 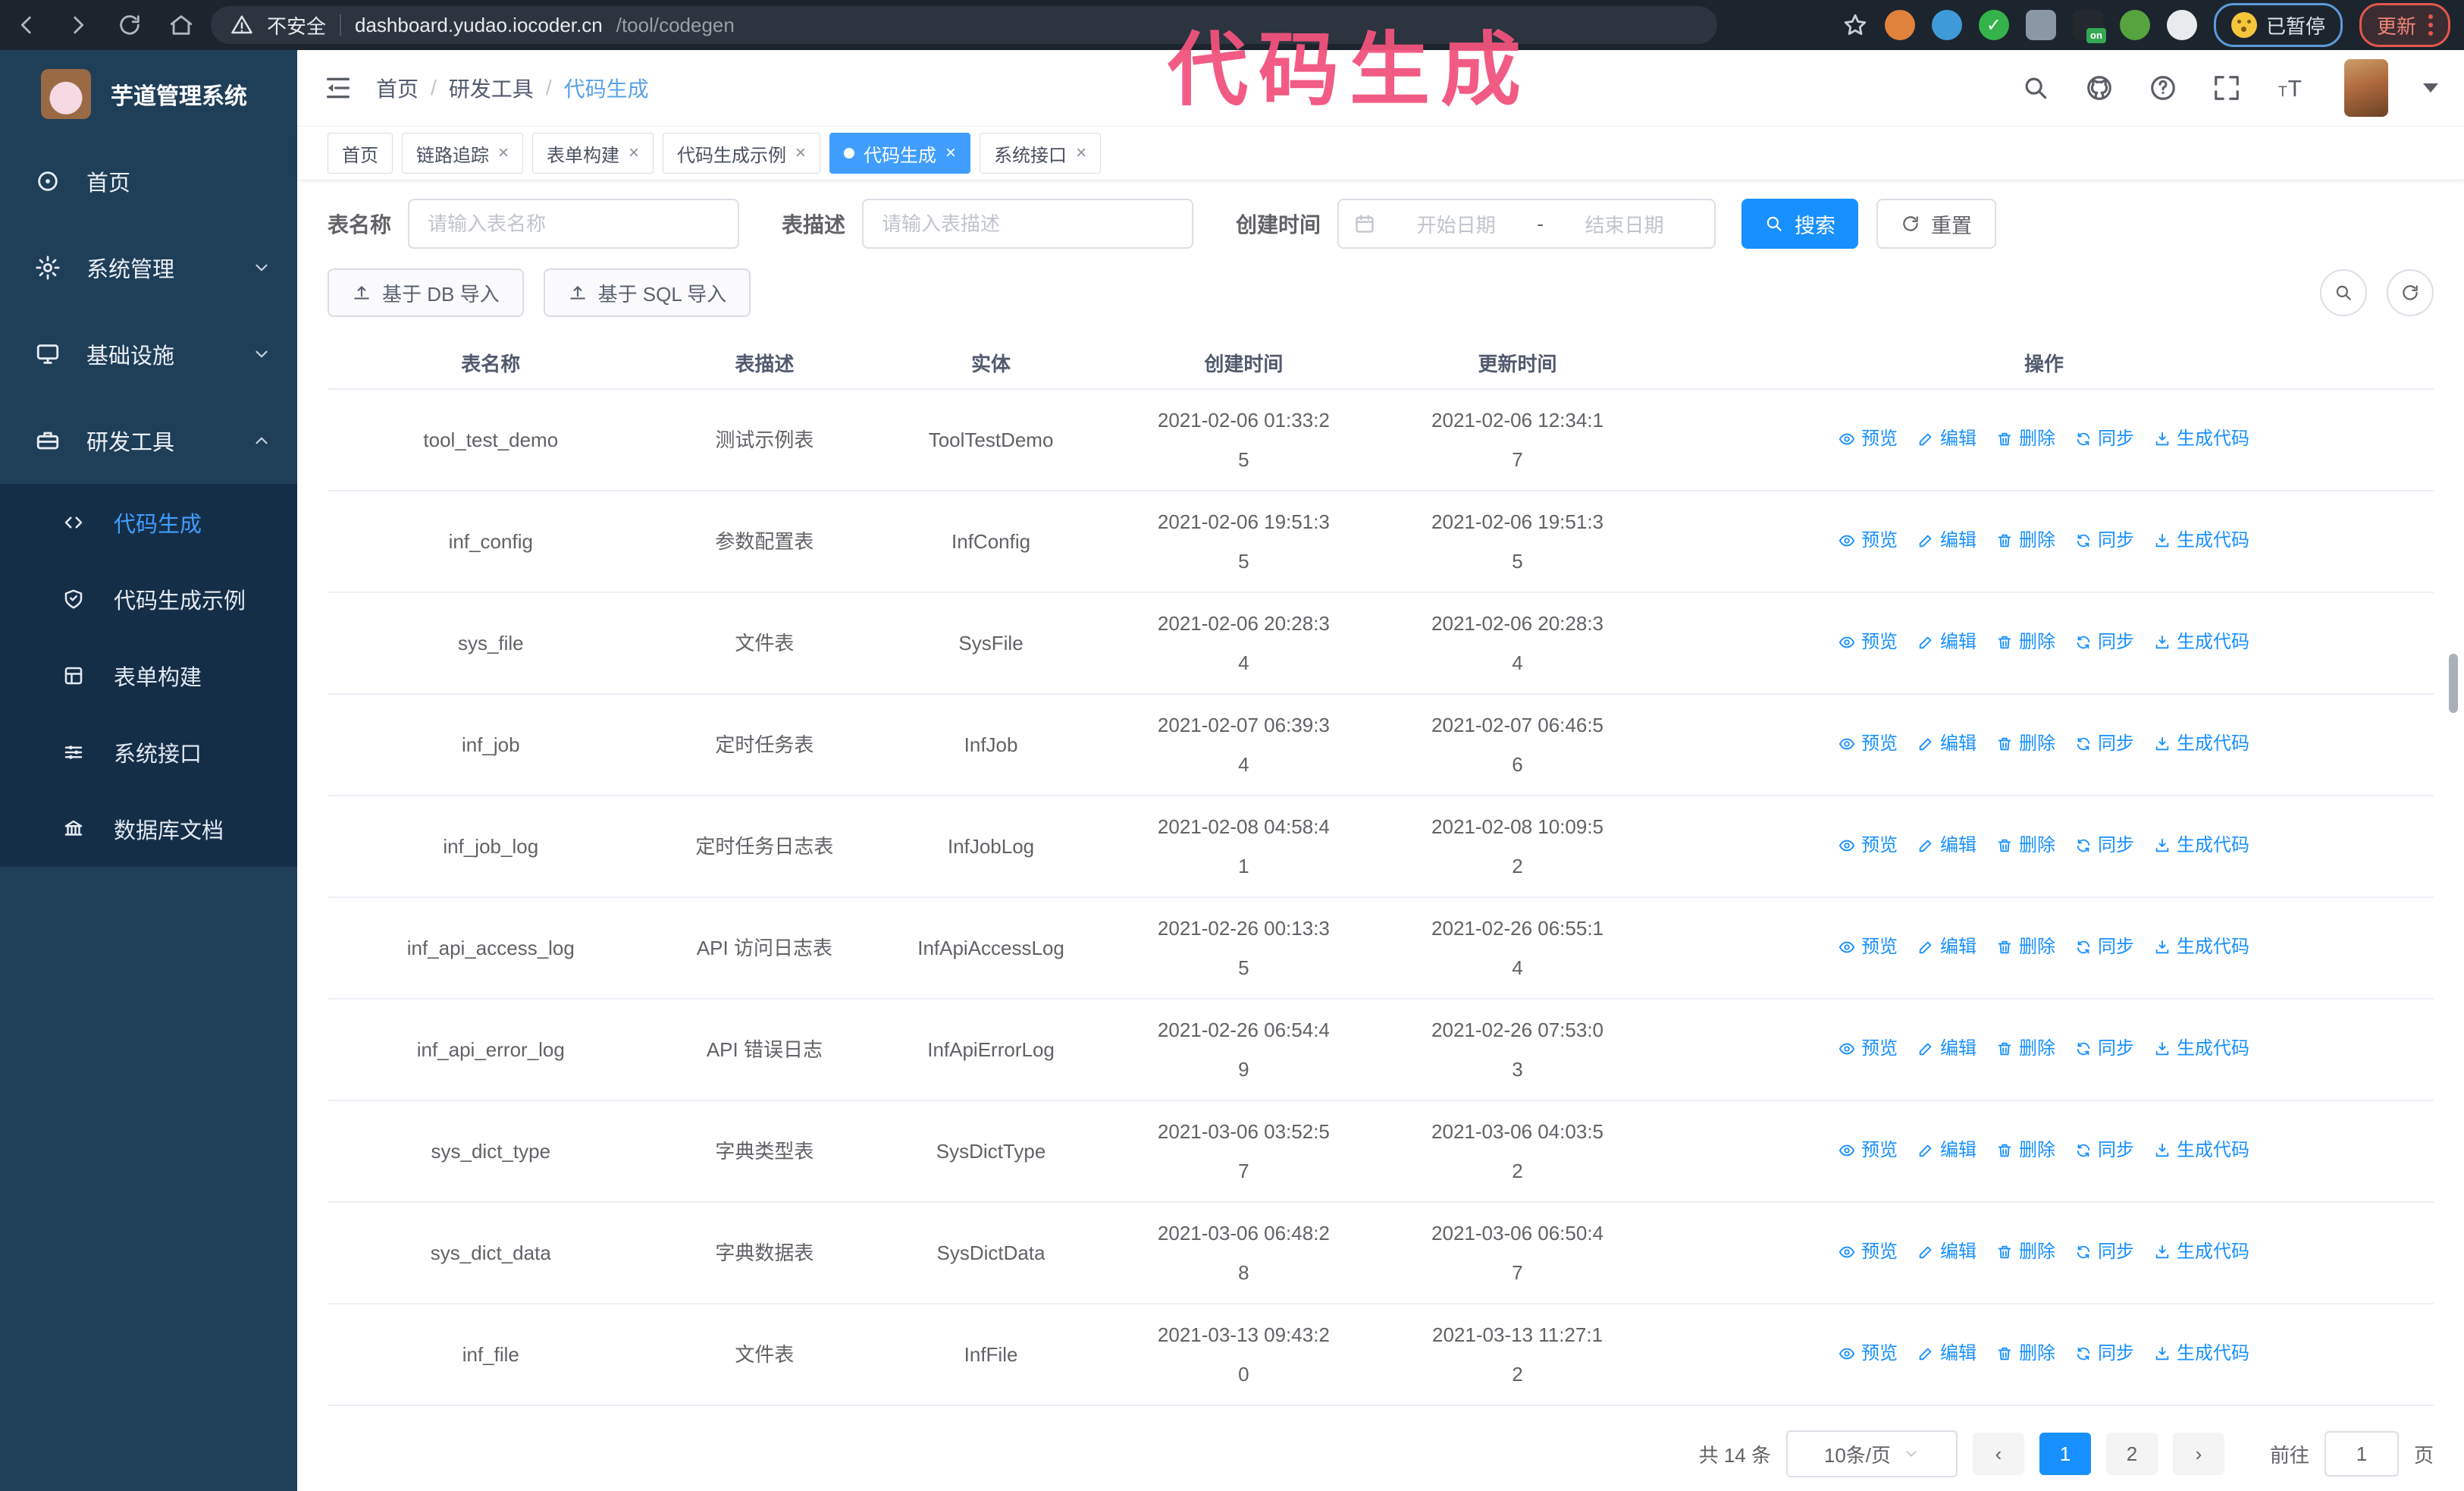 What do you see at coordinates (900, 153) in the screenshot?
I see `tag-codegen: 代码生成 ×` at bounding box center [900, 153].